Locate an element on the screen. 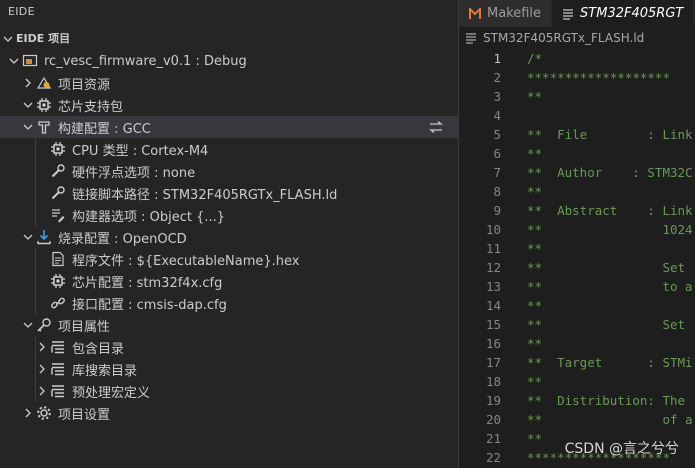  gear-icon is located at coordinates (44, 413).